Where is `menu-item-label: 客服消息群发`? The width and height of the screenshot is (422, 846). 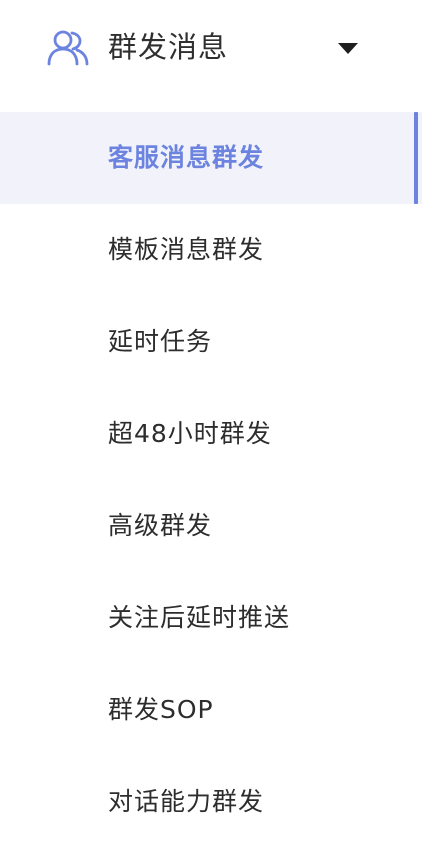 menu-item-label: 客服消息群发 is located at coordinates (186, 157).